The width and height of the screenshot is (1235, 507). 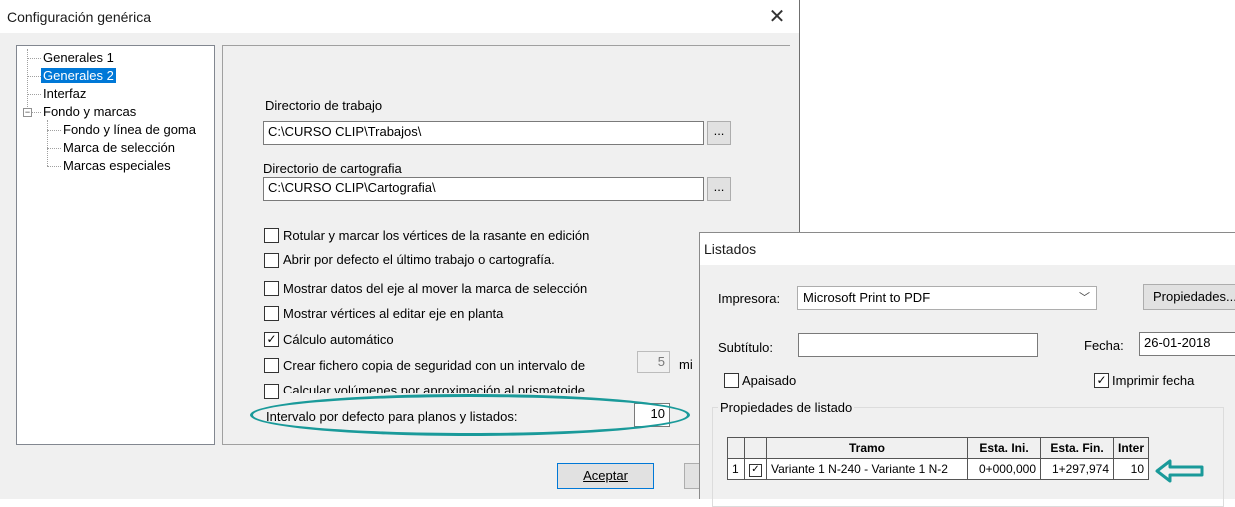 I want to click on listados-title: Listados, so click(x=730, y=249).